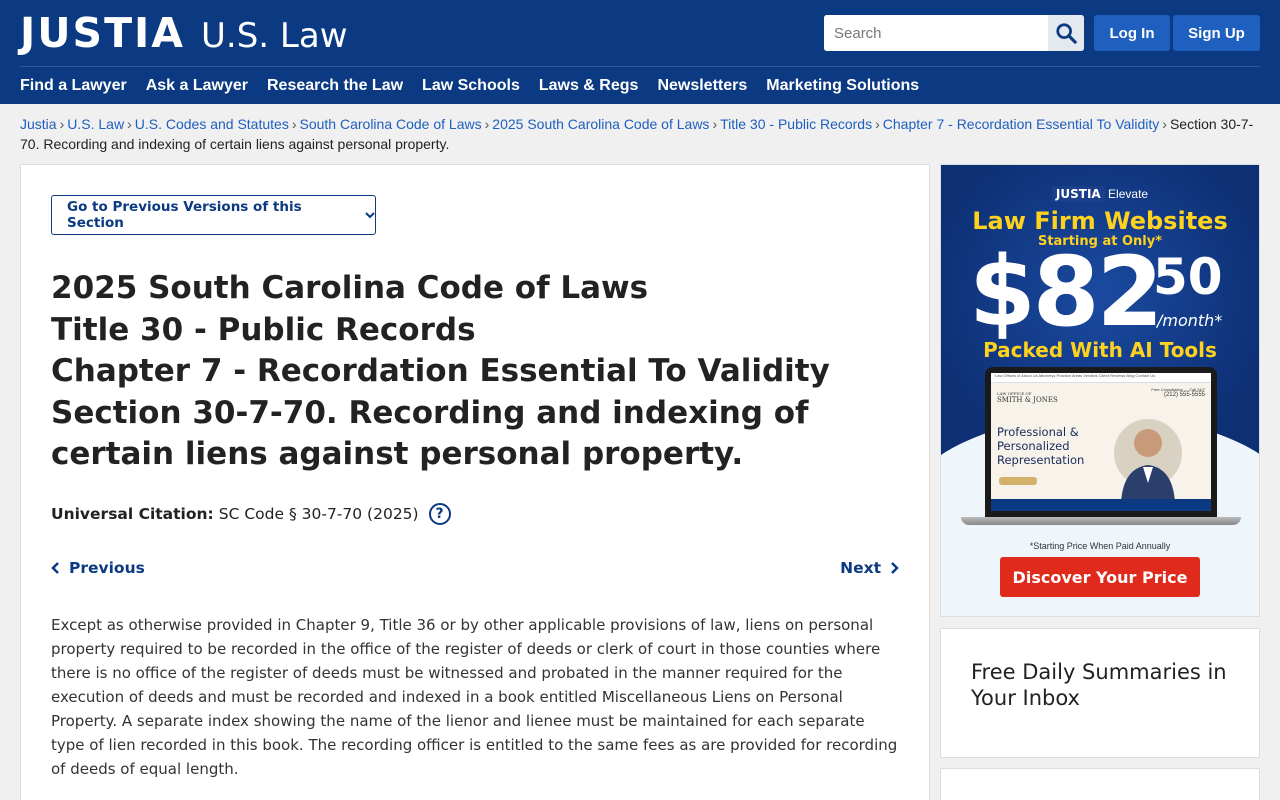  Describe the element at coordinates (1100, 577) in the screenshot. I see `discover-price-button: Discover Your Price` at that location.